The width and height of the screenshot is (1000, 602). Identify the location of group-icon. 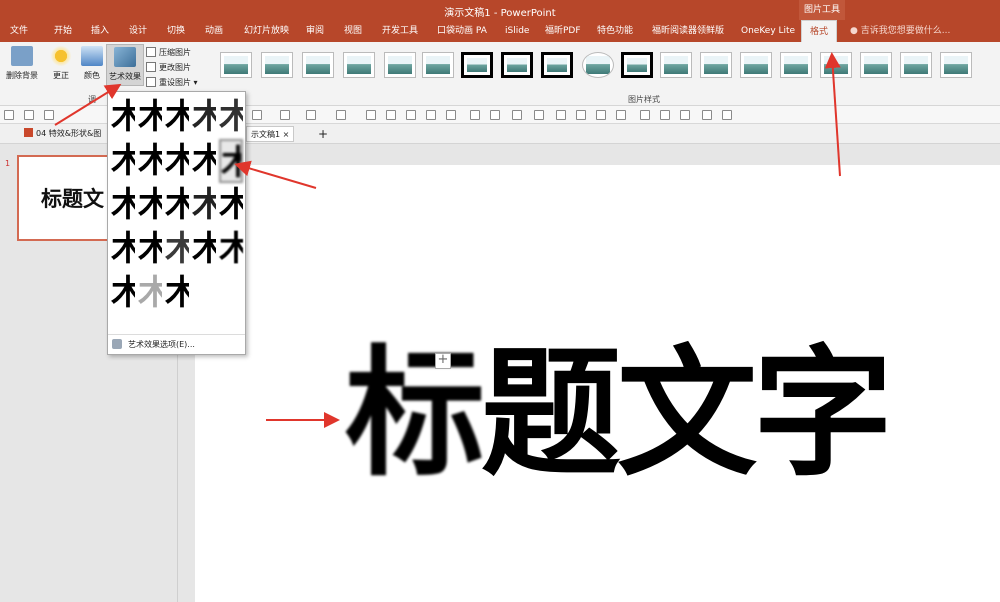
(391, 115).